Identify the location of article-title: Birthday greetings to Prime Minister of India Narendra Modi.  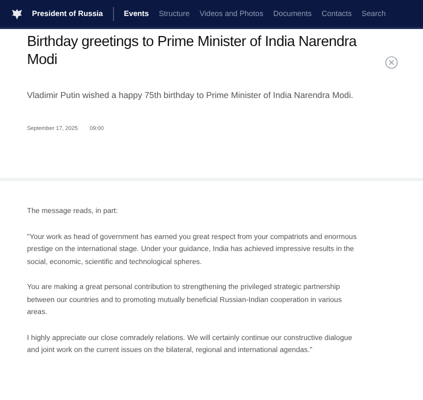
(192, 51).